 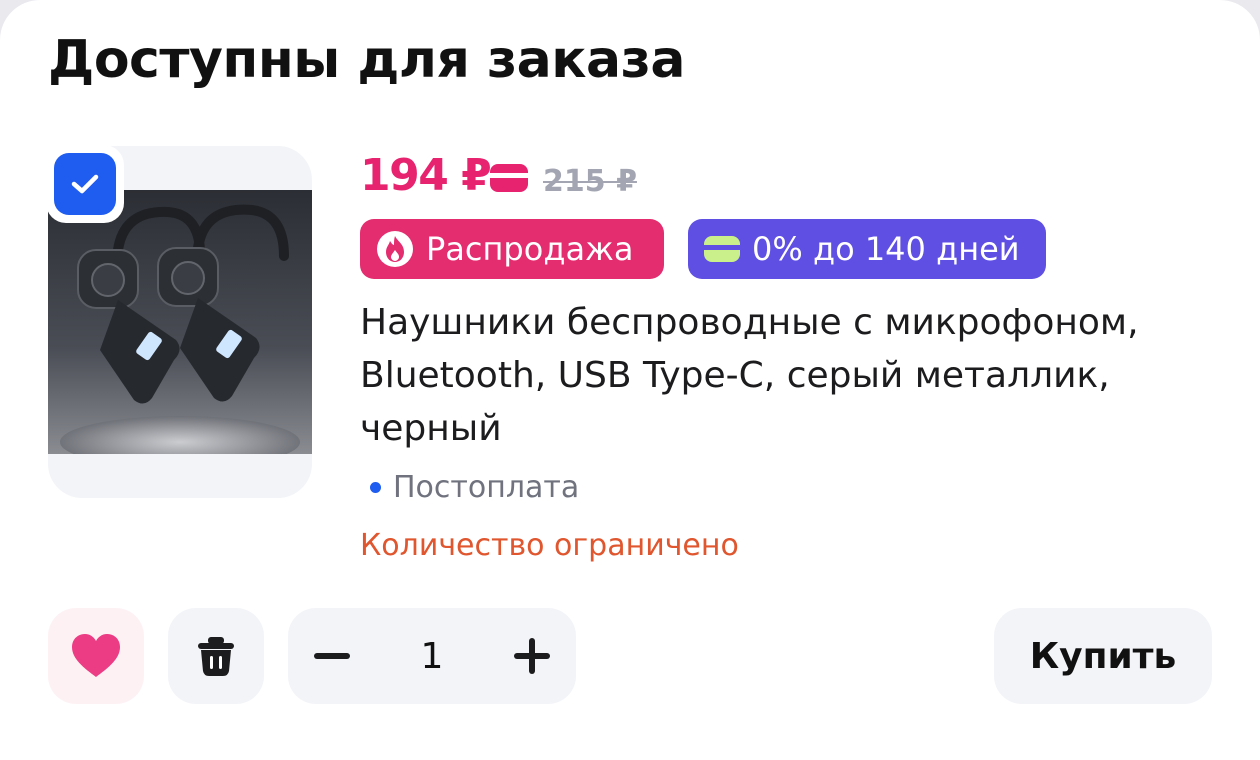 I want to click on fire-icon, so click(x=395, y=249).